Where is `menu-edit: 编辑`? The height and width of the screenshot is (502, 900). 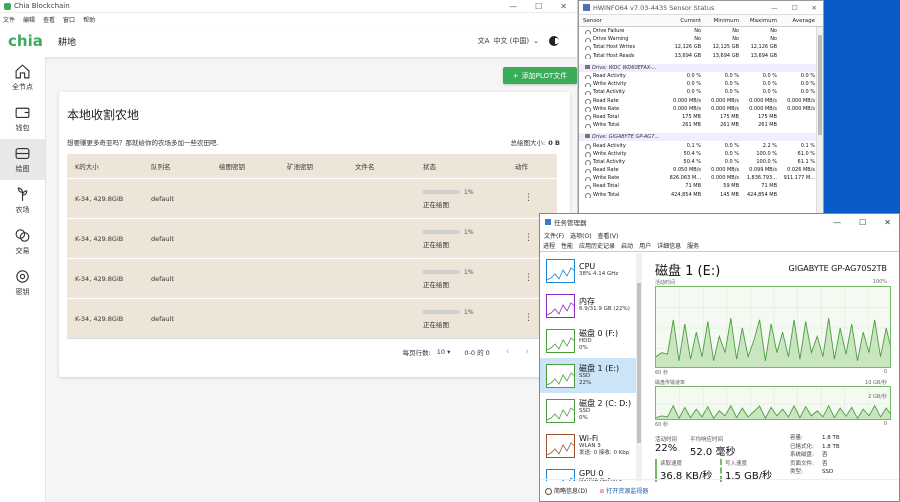
menu-edit: 编辑 is located at coordinates (29, 19).